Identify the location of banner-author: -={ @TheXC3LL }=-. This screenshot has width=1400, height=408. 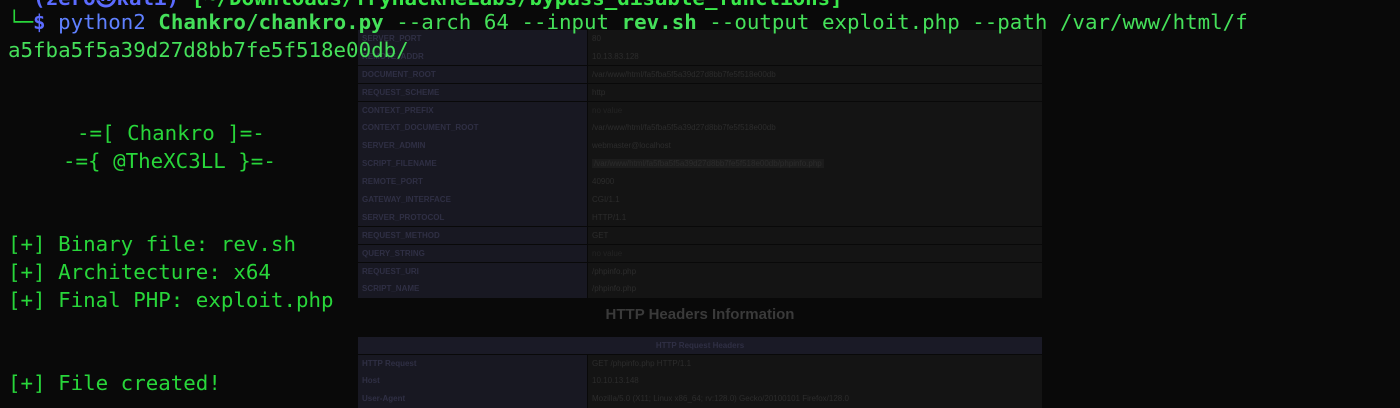
(169, 161).